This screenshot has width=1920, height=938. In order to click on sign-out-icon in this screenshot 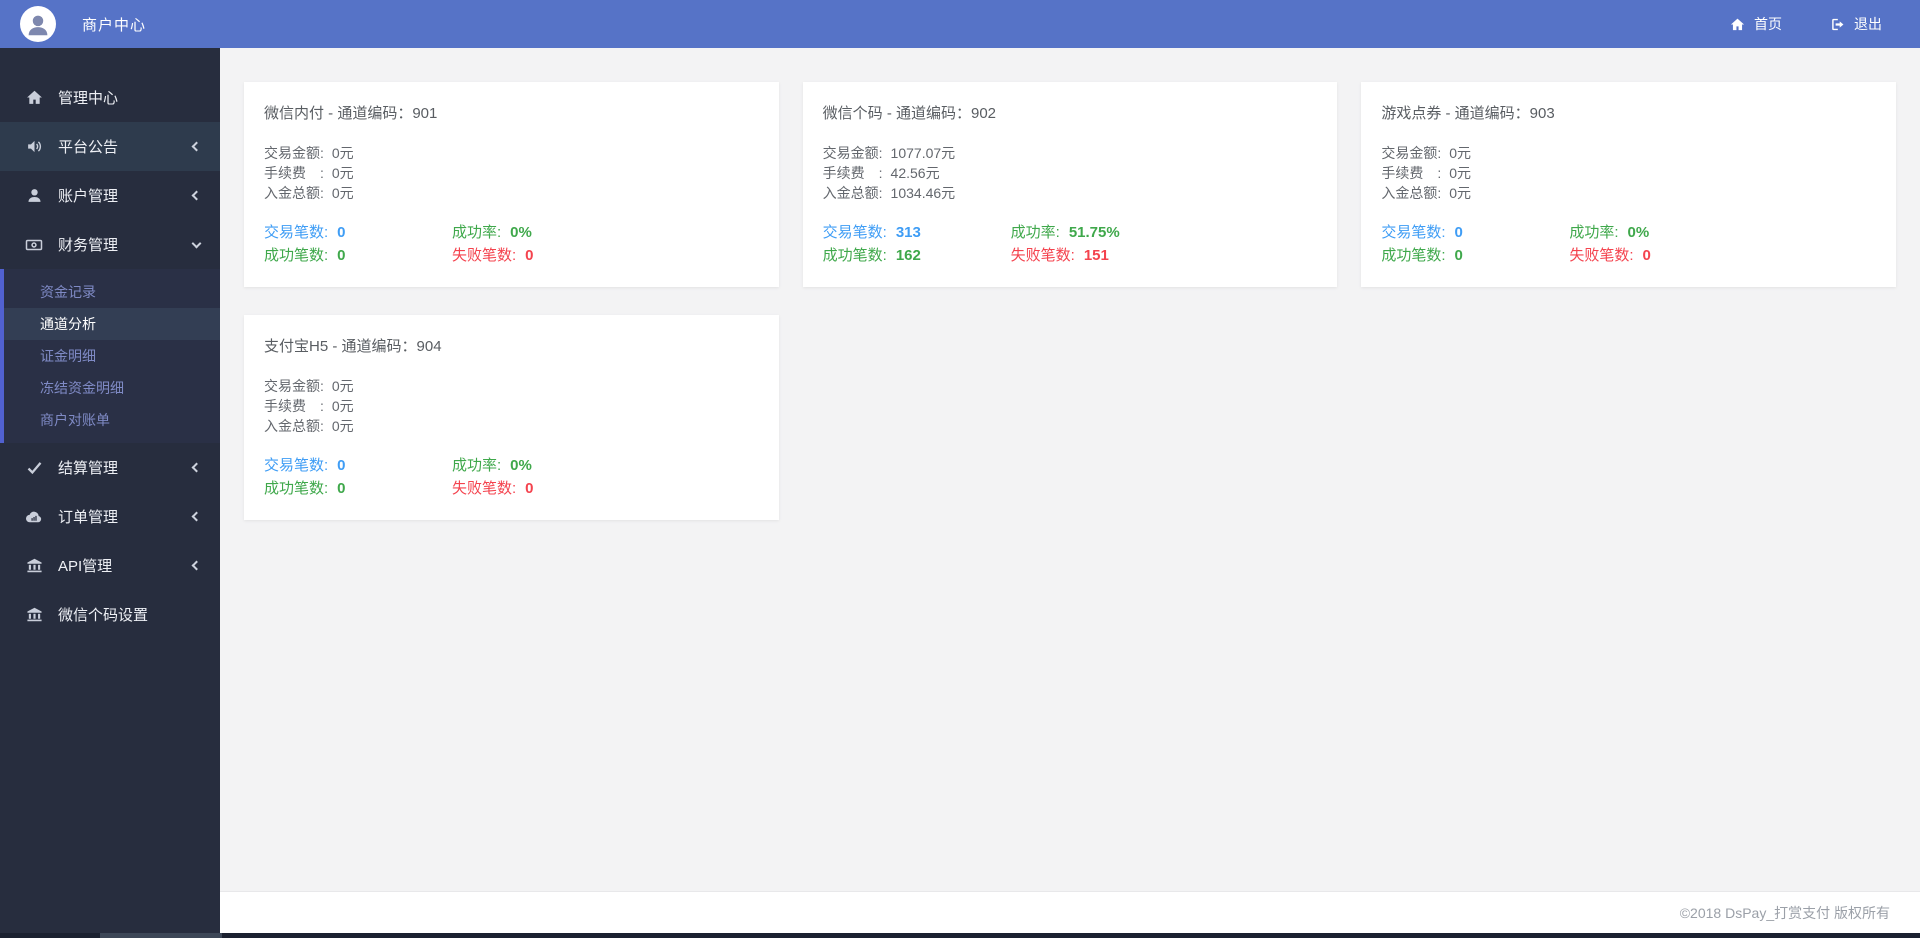, I will do `click(1838, 24)`.